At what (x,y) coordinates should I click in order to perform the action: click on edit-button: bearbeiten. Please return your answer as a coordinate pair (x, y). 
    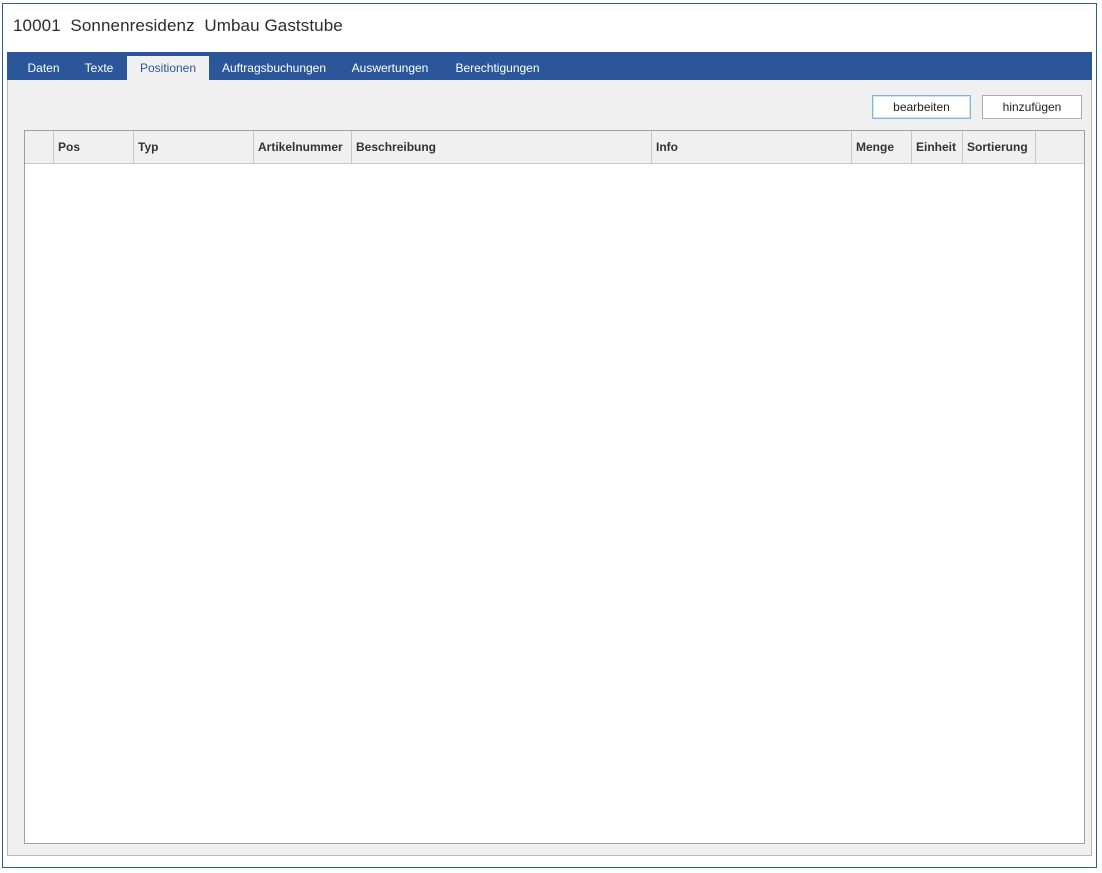
    Looking at the image, I should click on (921, 107).